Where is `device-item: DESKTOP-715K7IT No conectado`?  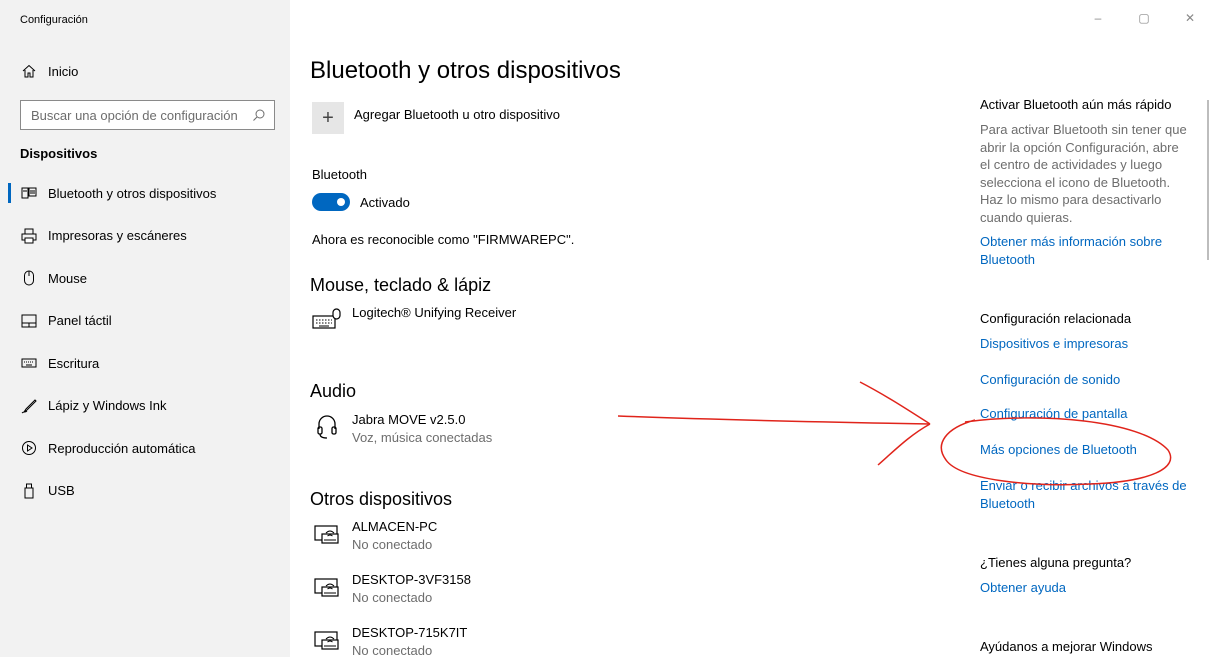 device-item: DESKTOP-715K7IT No conectado is located at coordinates (389, 641).